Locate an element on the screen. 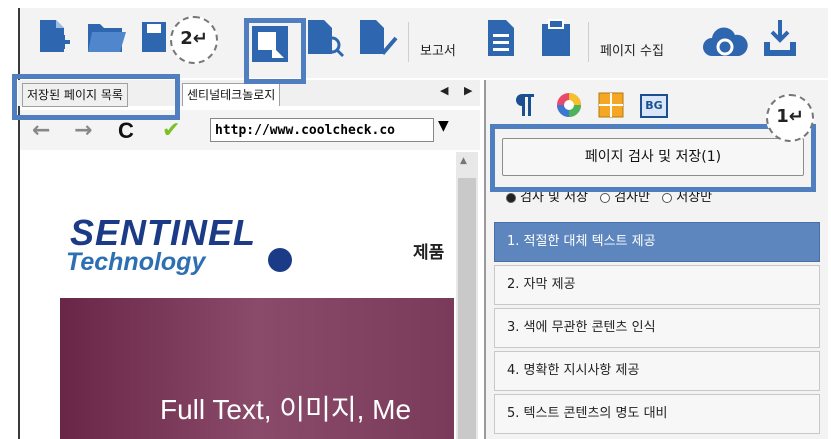  pane-divider is located at coordinates (485, 259).